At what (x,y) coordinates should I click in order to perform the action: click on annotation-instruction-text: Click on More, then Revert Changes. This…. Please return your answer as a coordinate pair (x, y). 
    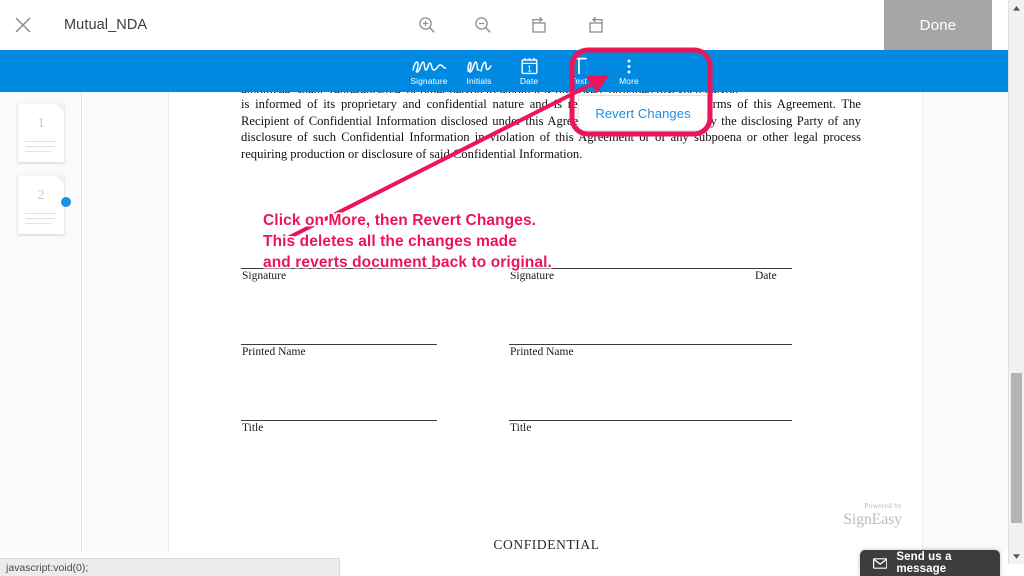
    Looking at the image, I should click on (407, 241).